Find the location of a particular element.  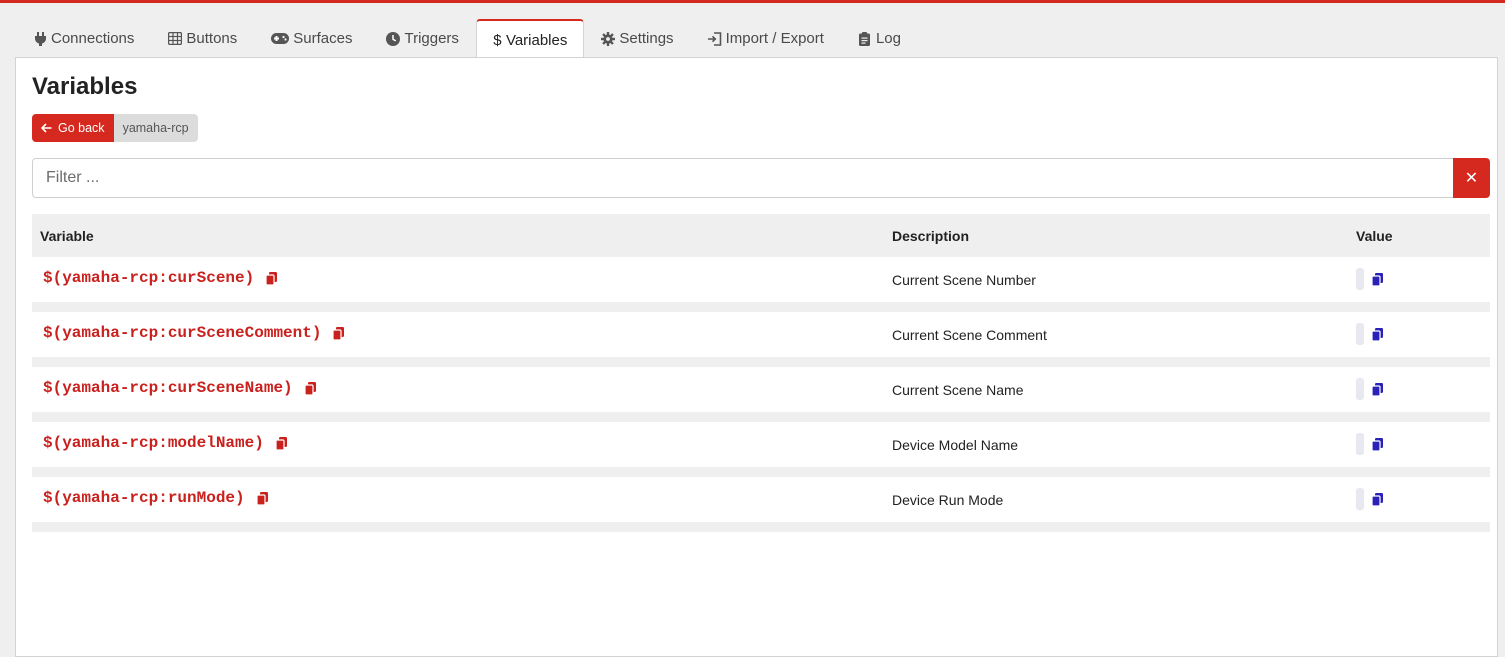

tab-import-export: Import / Export is located at coordinates (766, 38).